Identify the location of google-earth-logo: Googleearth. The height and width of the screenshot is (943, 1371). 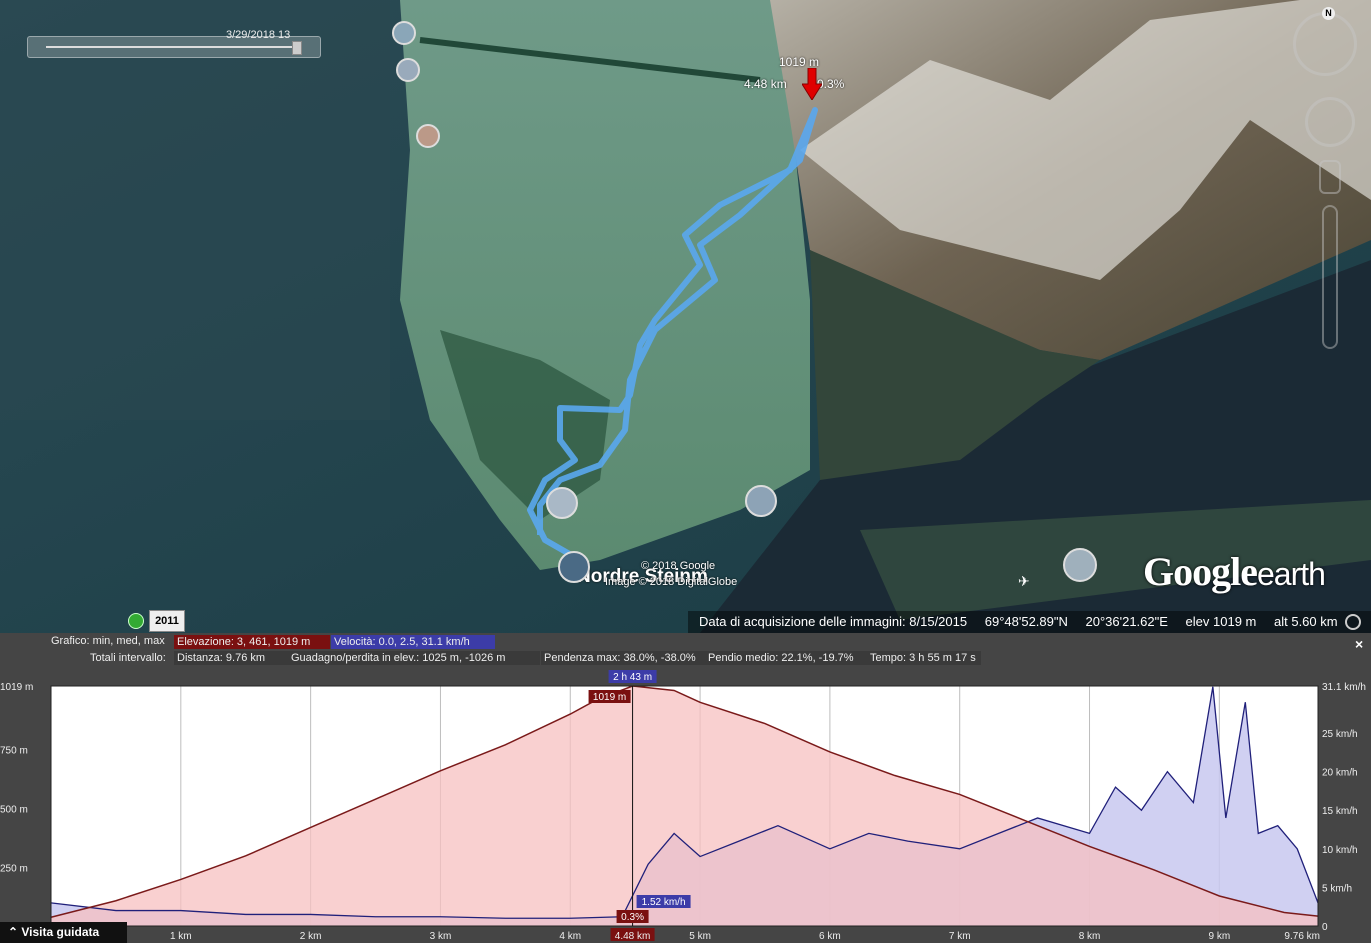
(1234, 571).